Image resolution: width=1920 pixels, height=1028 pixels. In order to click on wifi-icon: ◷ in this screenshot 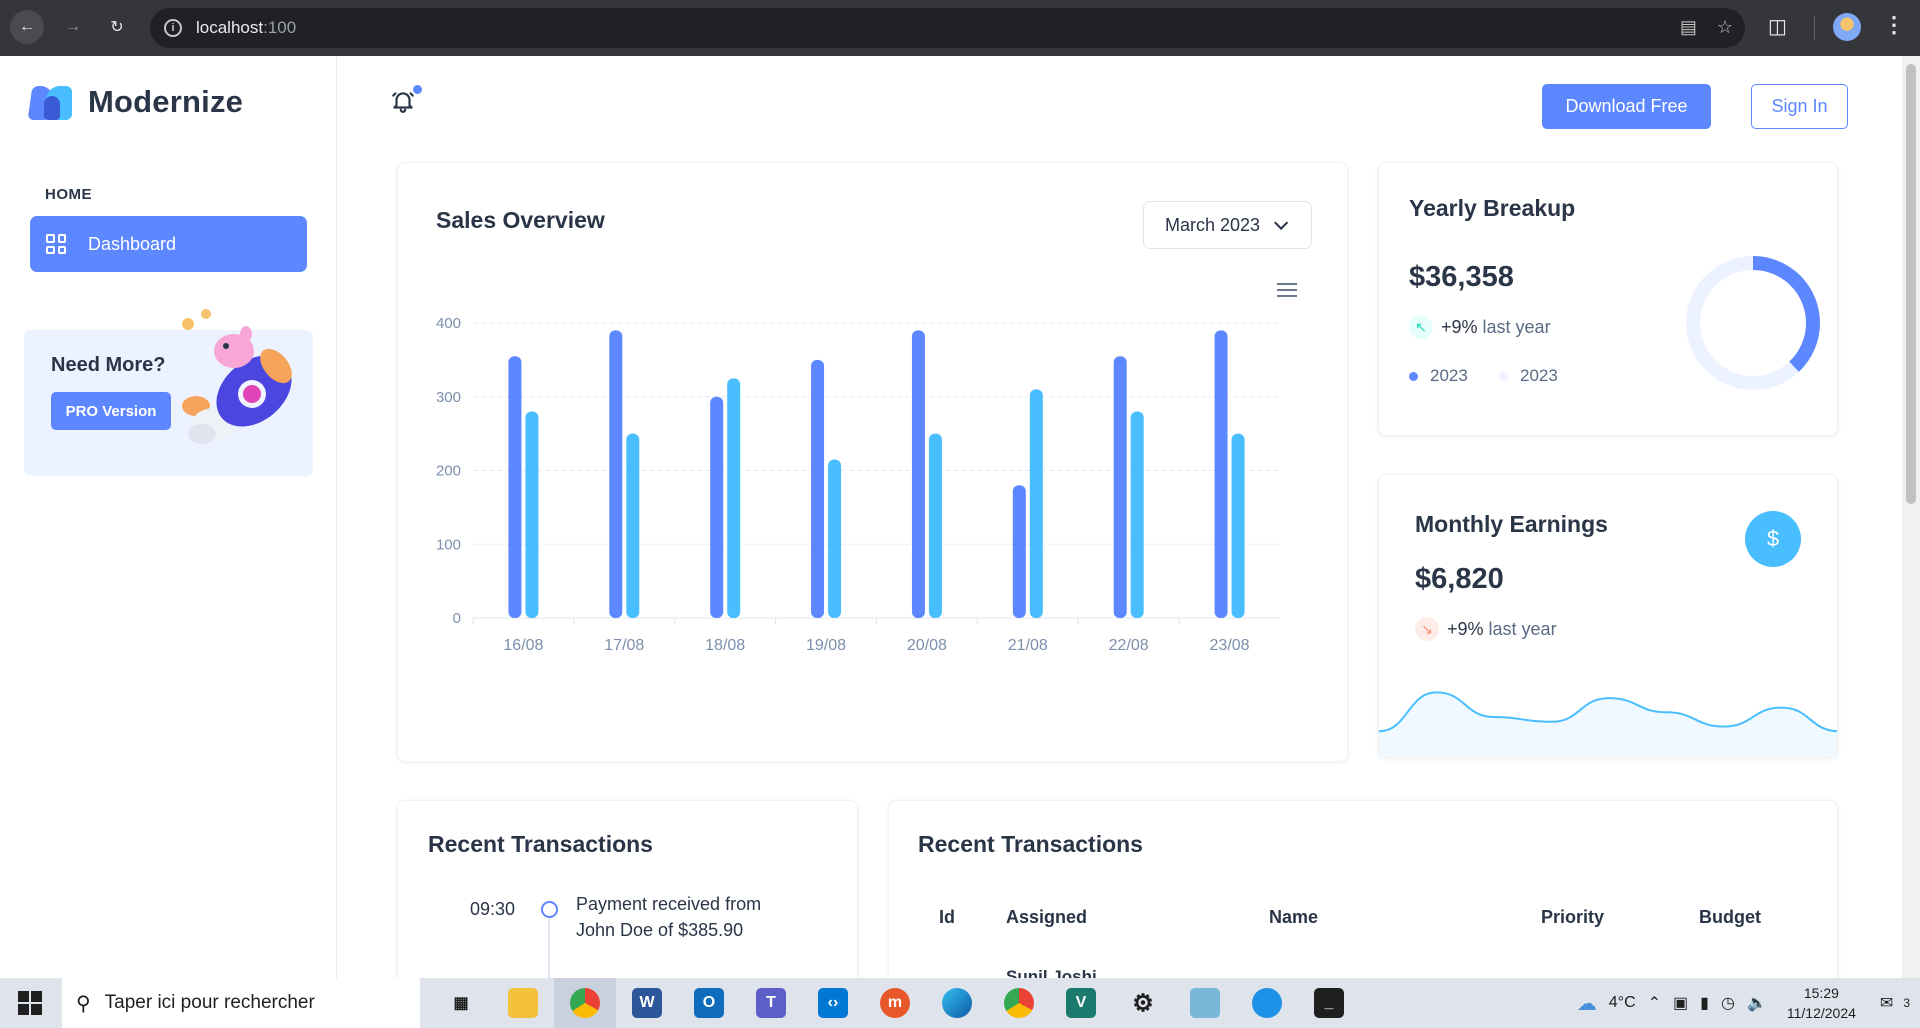, I will do `click(1728, 1003)`.